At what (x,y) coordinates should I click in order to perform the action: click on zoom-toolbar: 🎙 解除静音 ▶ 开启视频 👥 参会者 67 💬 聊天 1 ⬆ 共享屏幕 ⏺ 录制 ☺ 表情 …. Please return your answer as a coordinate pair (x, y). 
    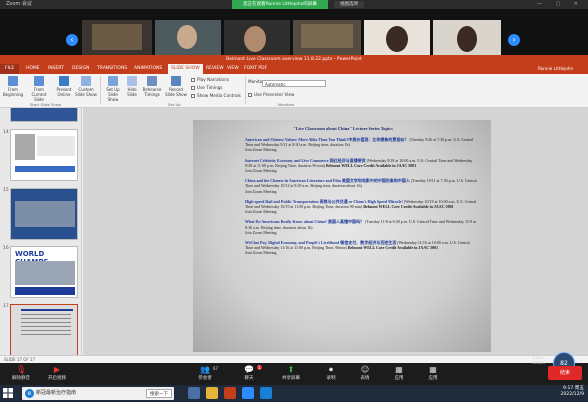
    Looking at the image, I should click on (294, 374).